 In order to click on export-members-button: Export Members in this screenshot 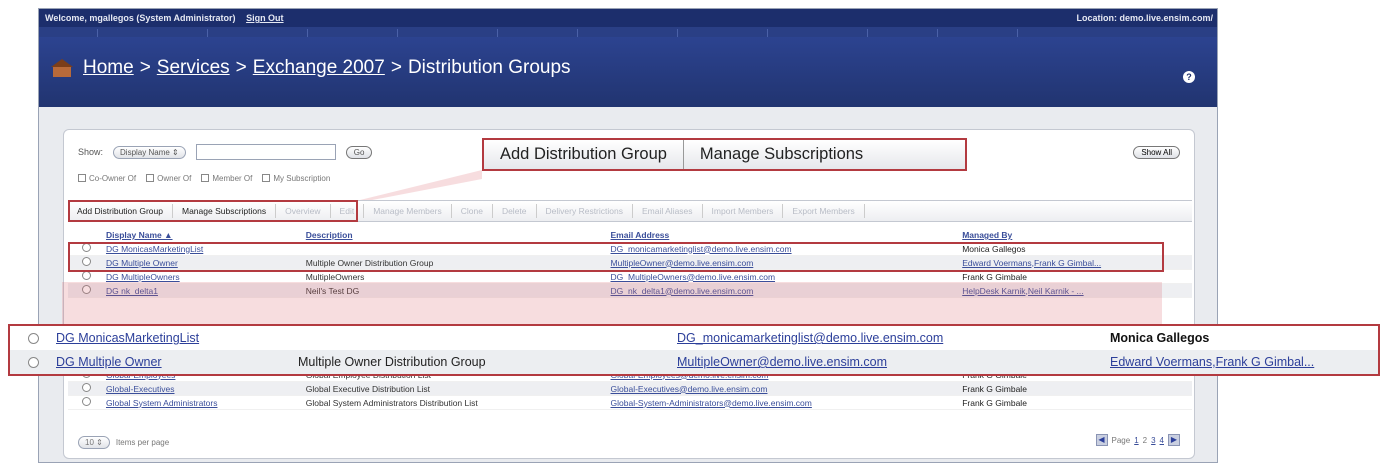, I will do `click(824, 211)`.